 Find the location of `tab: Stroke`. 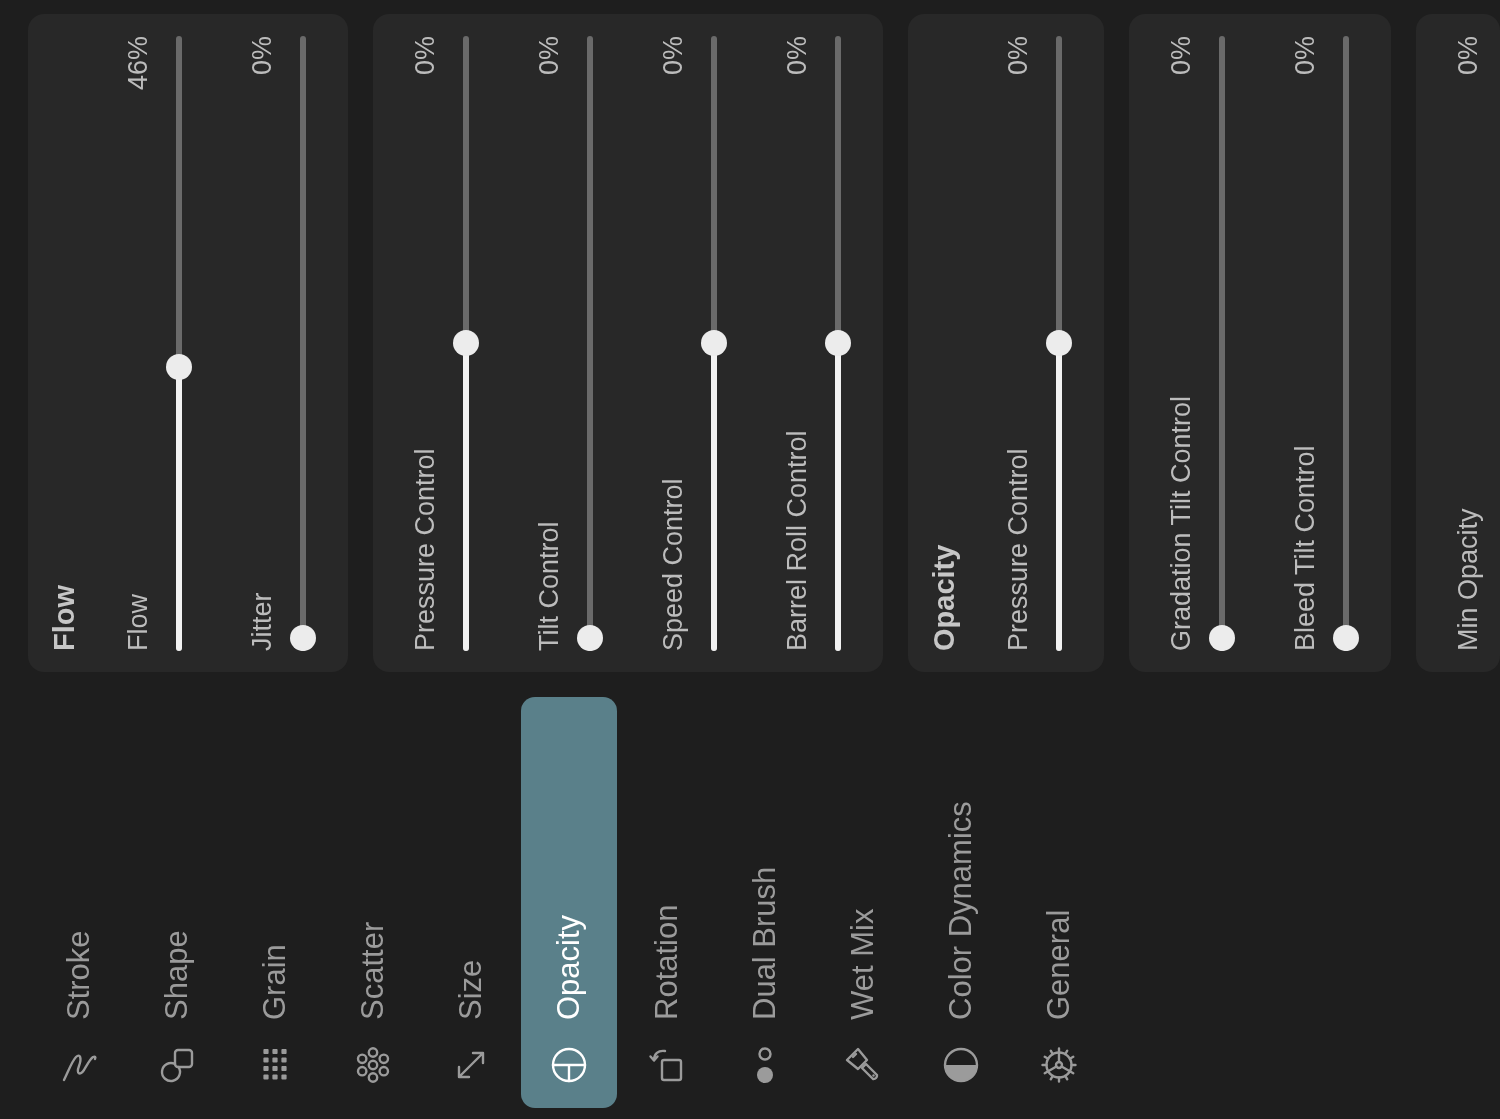

tab: Stroke is located at coordinates (79, 902).